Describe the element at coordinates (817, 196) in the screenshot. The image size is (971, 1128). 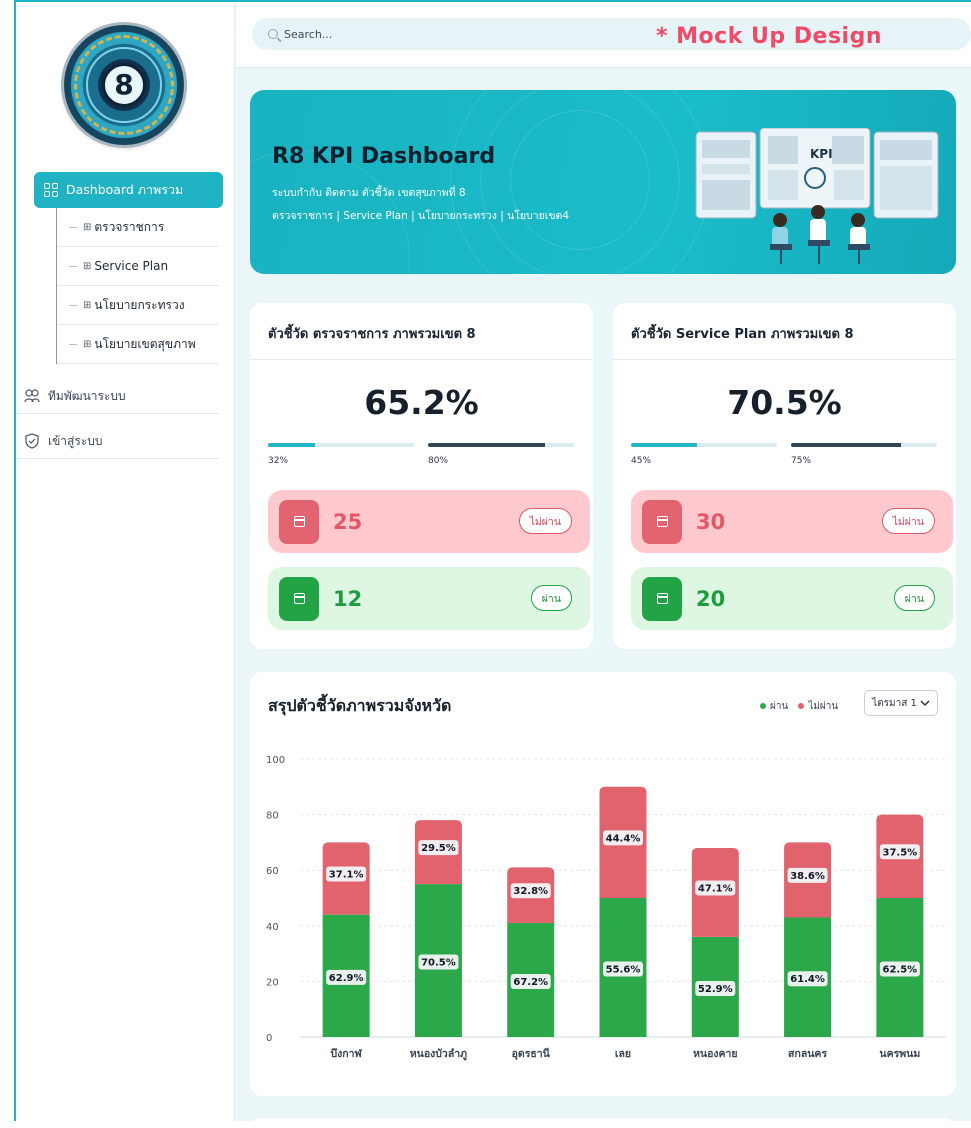
I see `monitoring-illustration-icon: KPI` at that location.